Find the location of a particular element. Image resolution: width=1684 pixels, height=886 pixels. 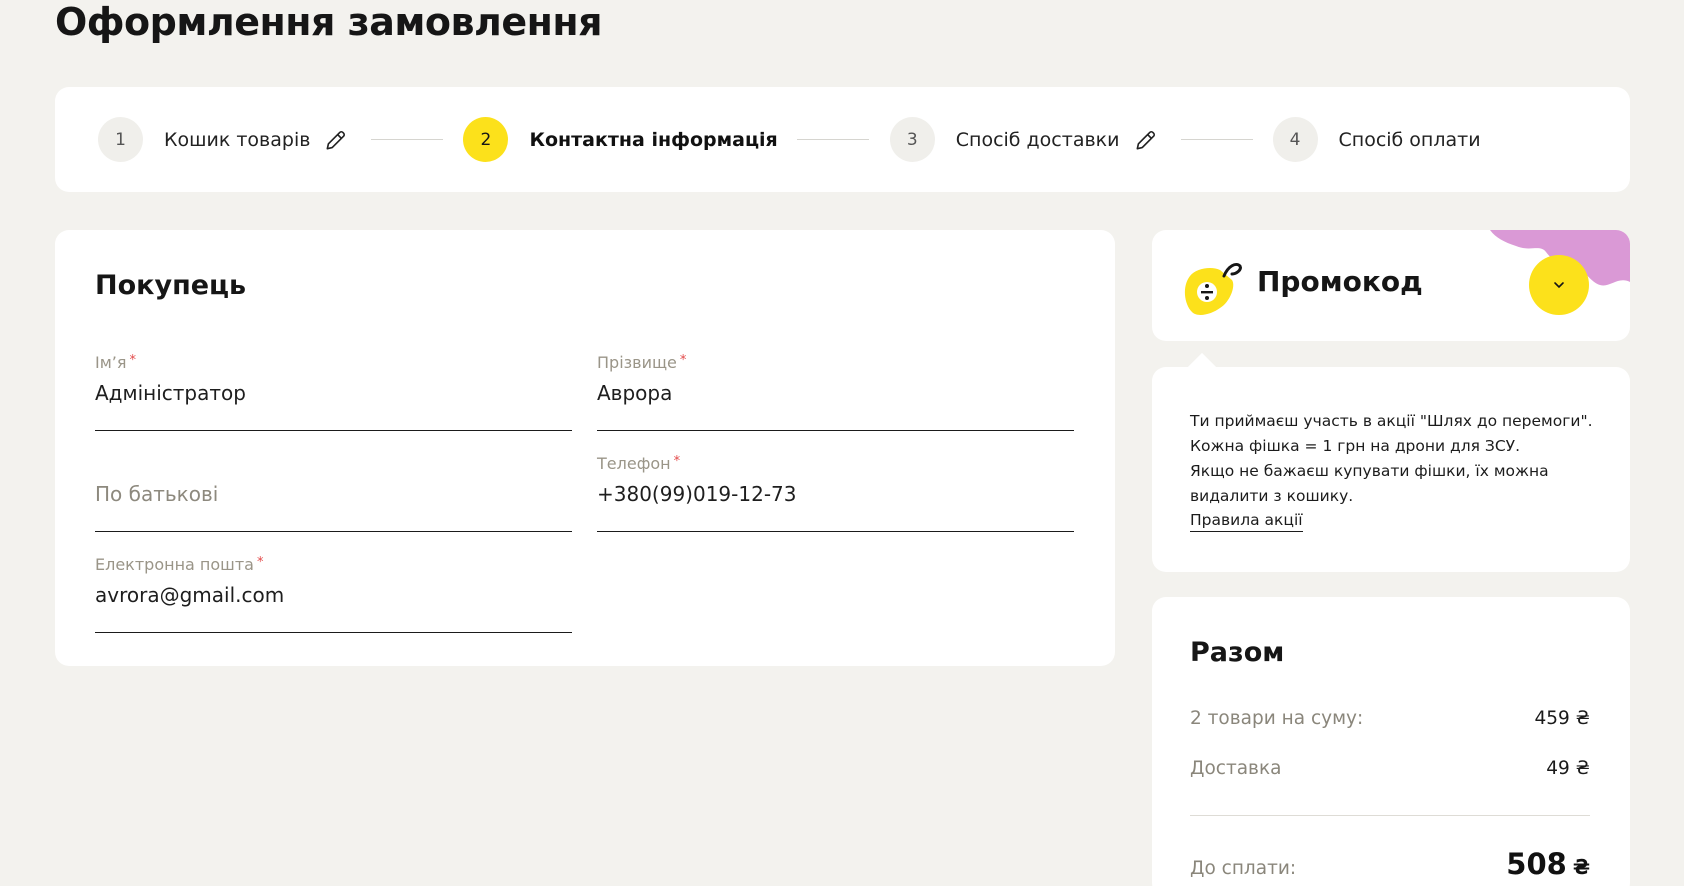

price-tag-icon is located at coordinates (1213, 288).